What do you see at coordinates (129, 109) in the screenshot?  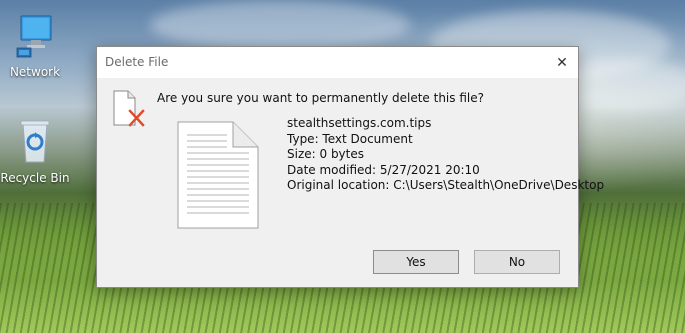 I see `delete-warning-icon` at bounding box center [129, 109].